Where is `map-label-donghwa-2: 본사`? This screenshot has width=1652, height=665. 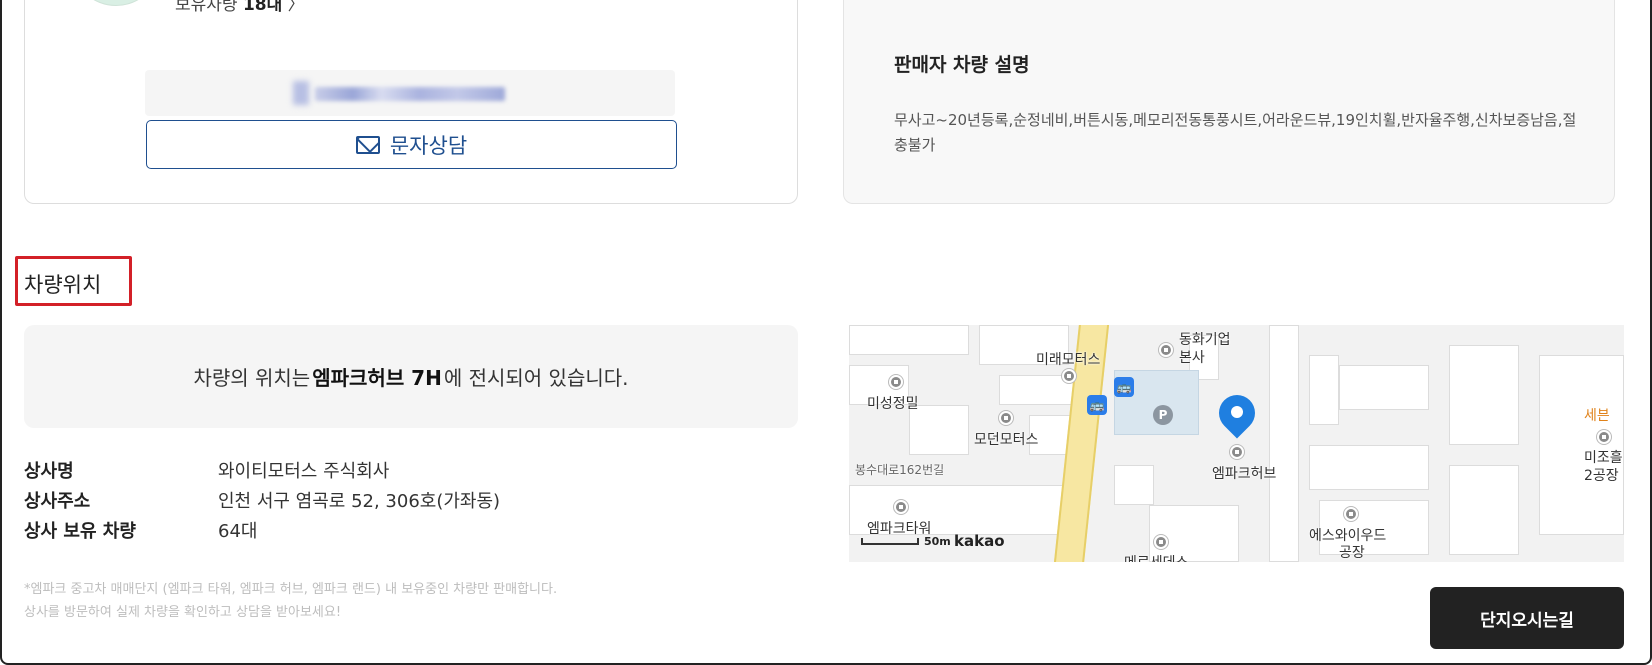 map-label-donghwa-2: 본사 is located at coordinates (1192, 358).